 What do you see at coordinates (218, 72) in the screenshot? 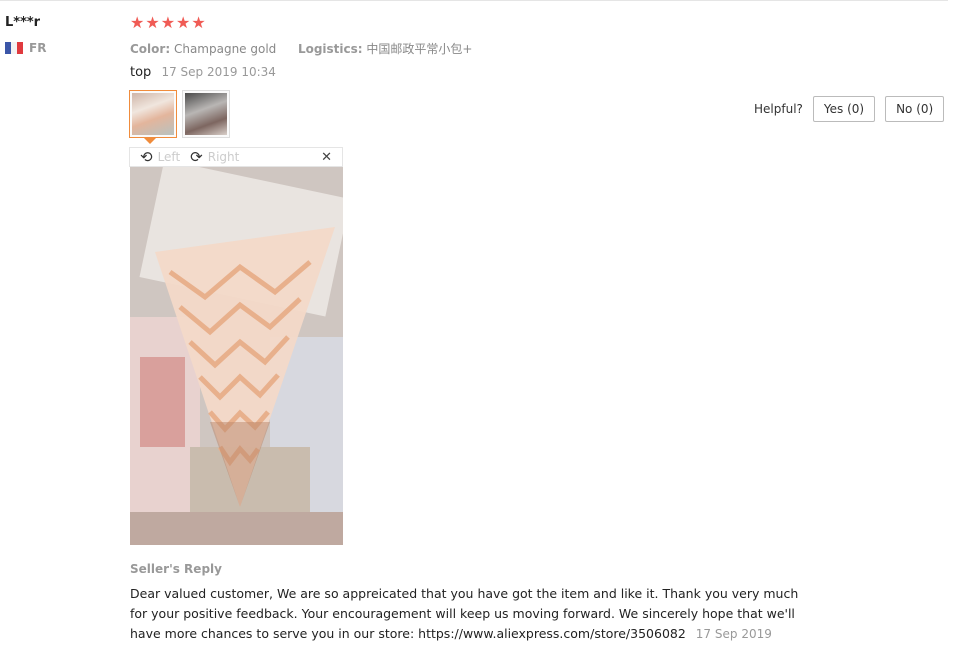
I see `feedback-date: 17 Sep 2019 10:34` at bounding box center [218, 72].